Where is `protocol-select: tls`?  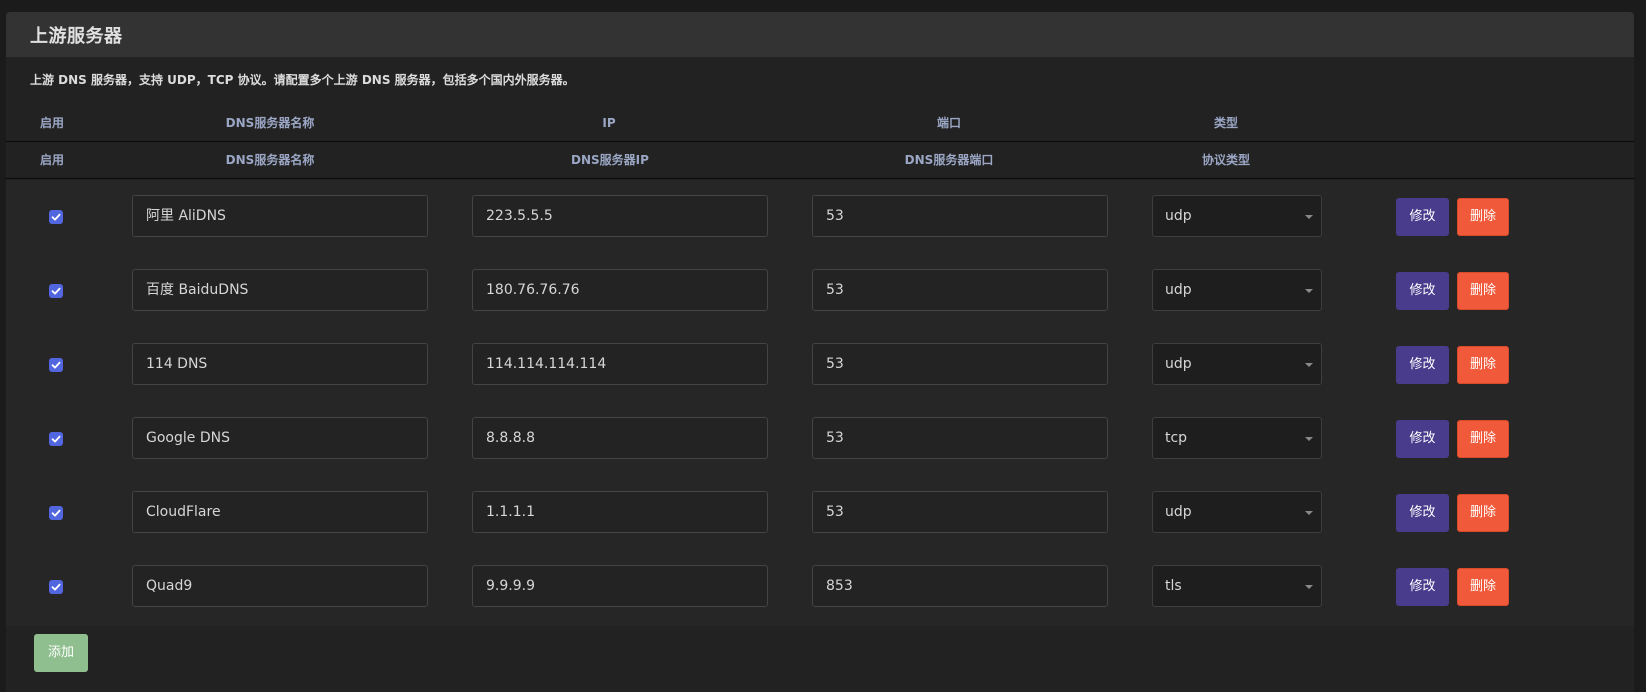
protocol-select: tls is located at coordinates (1237, 586).